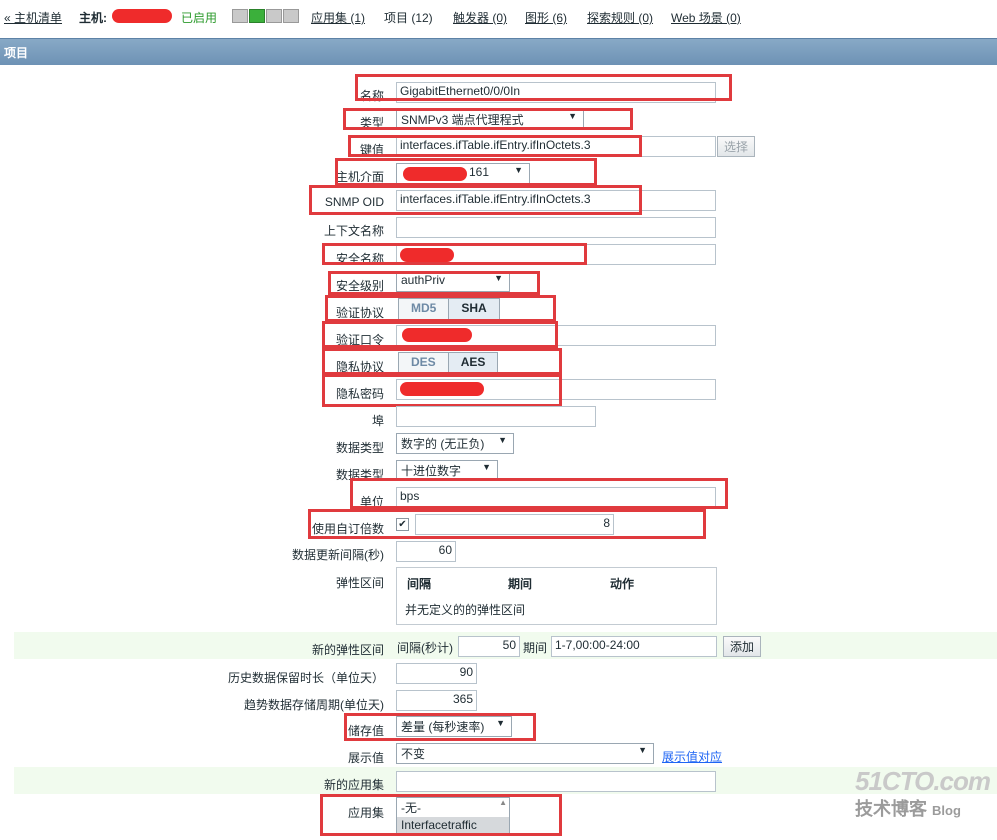 The width and height of the screenshot is (997, 840). I want to click on watermark-sub2: Blog, so click(946, 810).